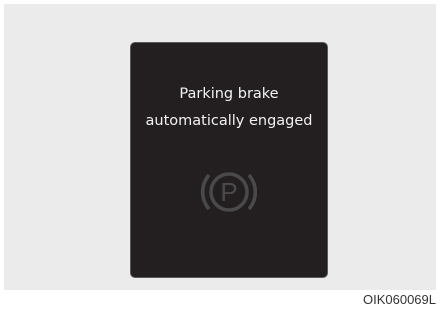  What do you see at coordinates (399, 299) in the screenshot?
I see `figure-caption: OIK060069L` at bounding box center [399, 299].